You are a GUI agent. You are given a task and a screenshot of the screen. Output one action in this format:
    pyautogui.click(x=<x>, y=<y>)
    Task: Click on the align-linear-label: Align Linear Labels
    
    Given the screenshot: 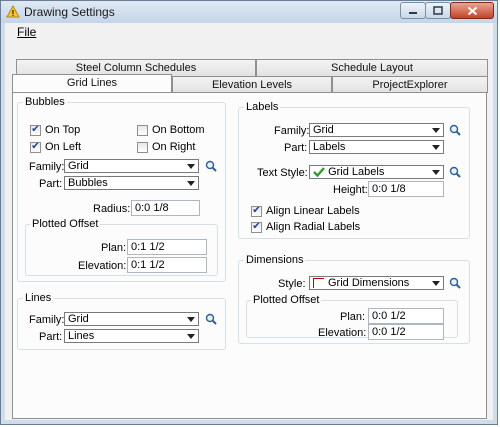 What is the action you would take?
    pyautogui.click(x=313, y=211)
    